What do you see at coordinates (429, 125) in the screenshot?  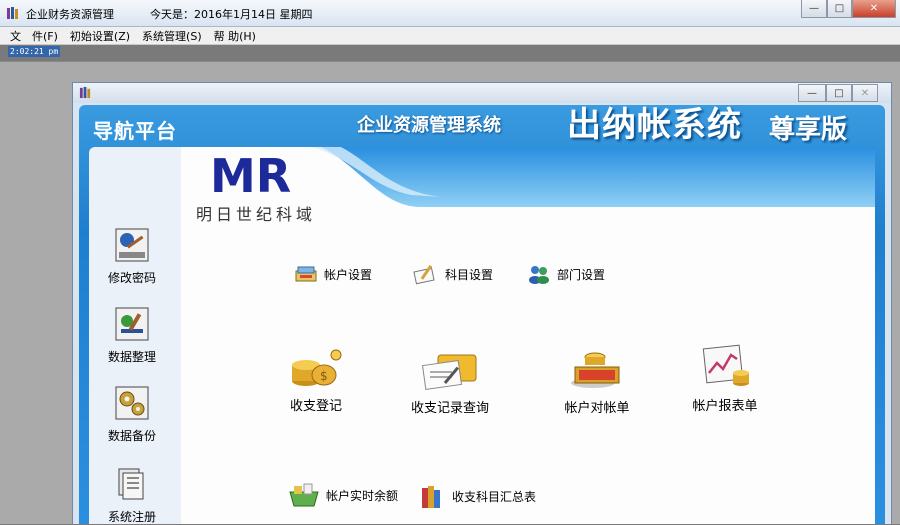 I see `banner-subtitle: 企业资源管理系统` at bounding box center [429, 125].